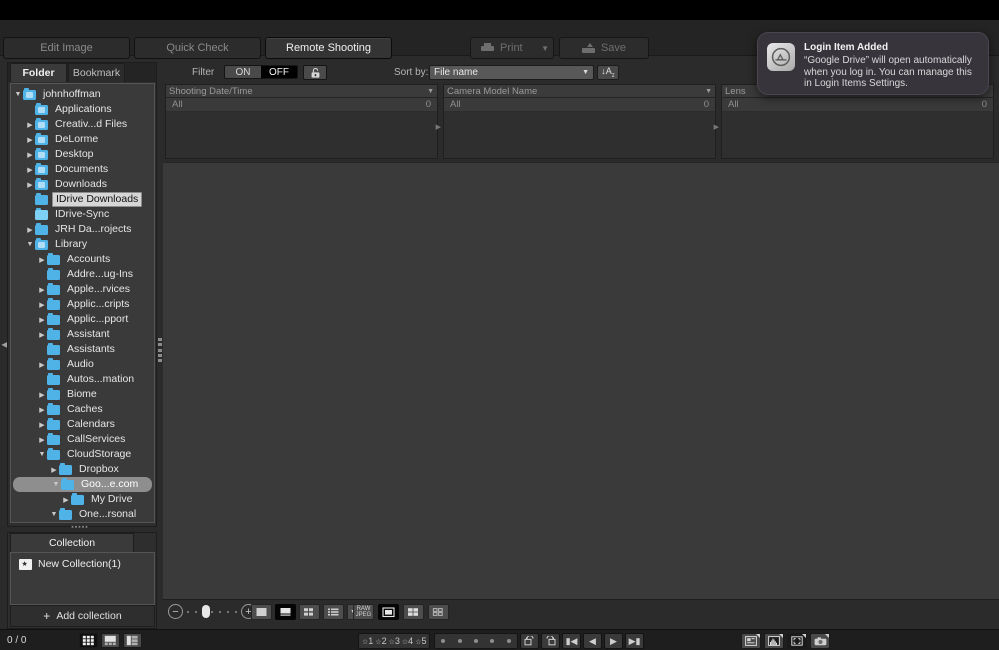 The width and height of the screenshot is (999, 650). I want to click on tree-item-creativ-d-files: ▶ Creativ...d Files, so click(82, 124).